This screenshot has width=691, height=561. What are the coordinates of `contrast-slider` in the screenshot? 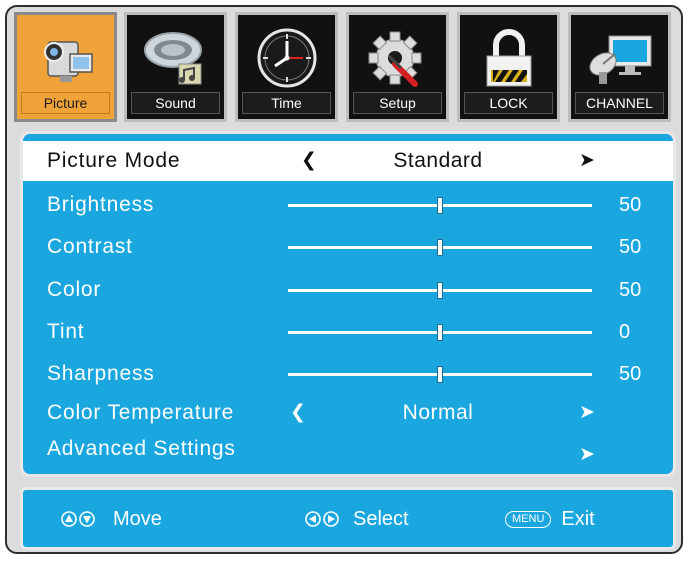 It's located at (440, 247).